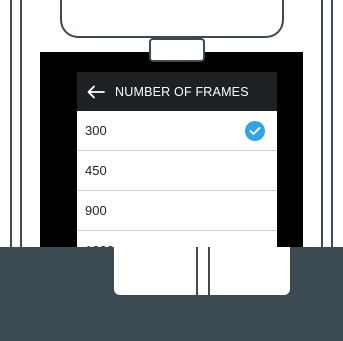 The width and height of the screenshot is (343, 341). Describe the element at coordinates (182, 91) in the screenshot. I see `screen-title: NUMBER OF FRAMES` at that location.